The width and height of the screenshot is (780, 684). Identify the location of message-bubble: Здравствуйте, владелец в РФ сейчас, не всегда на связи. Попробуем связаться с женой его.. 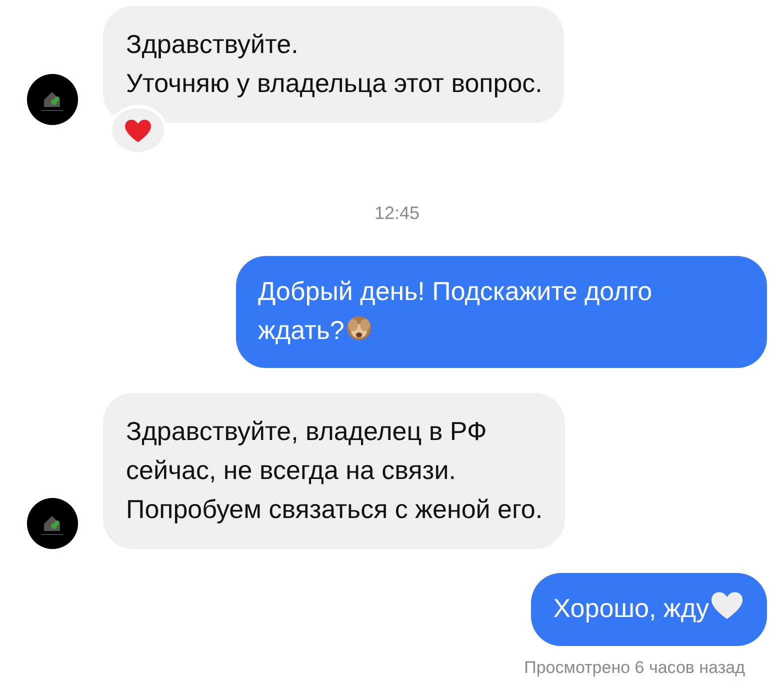
(334, 471).